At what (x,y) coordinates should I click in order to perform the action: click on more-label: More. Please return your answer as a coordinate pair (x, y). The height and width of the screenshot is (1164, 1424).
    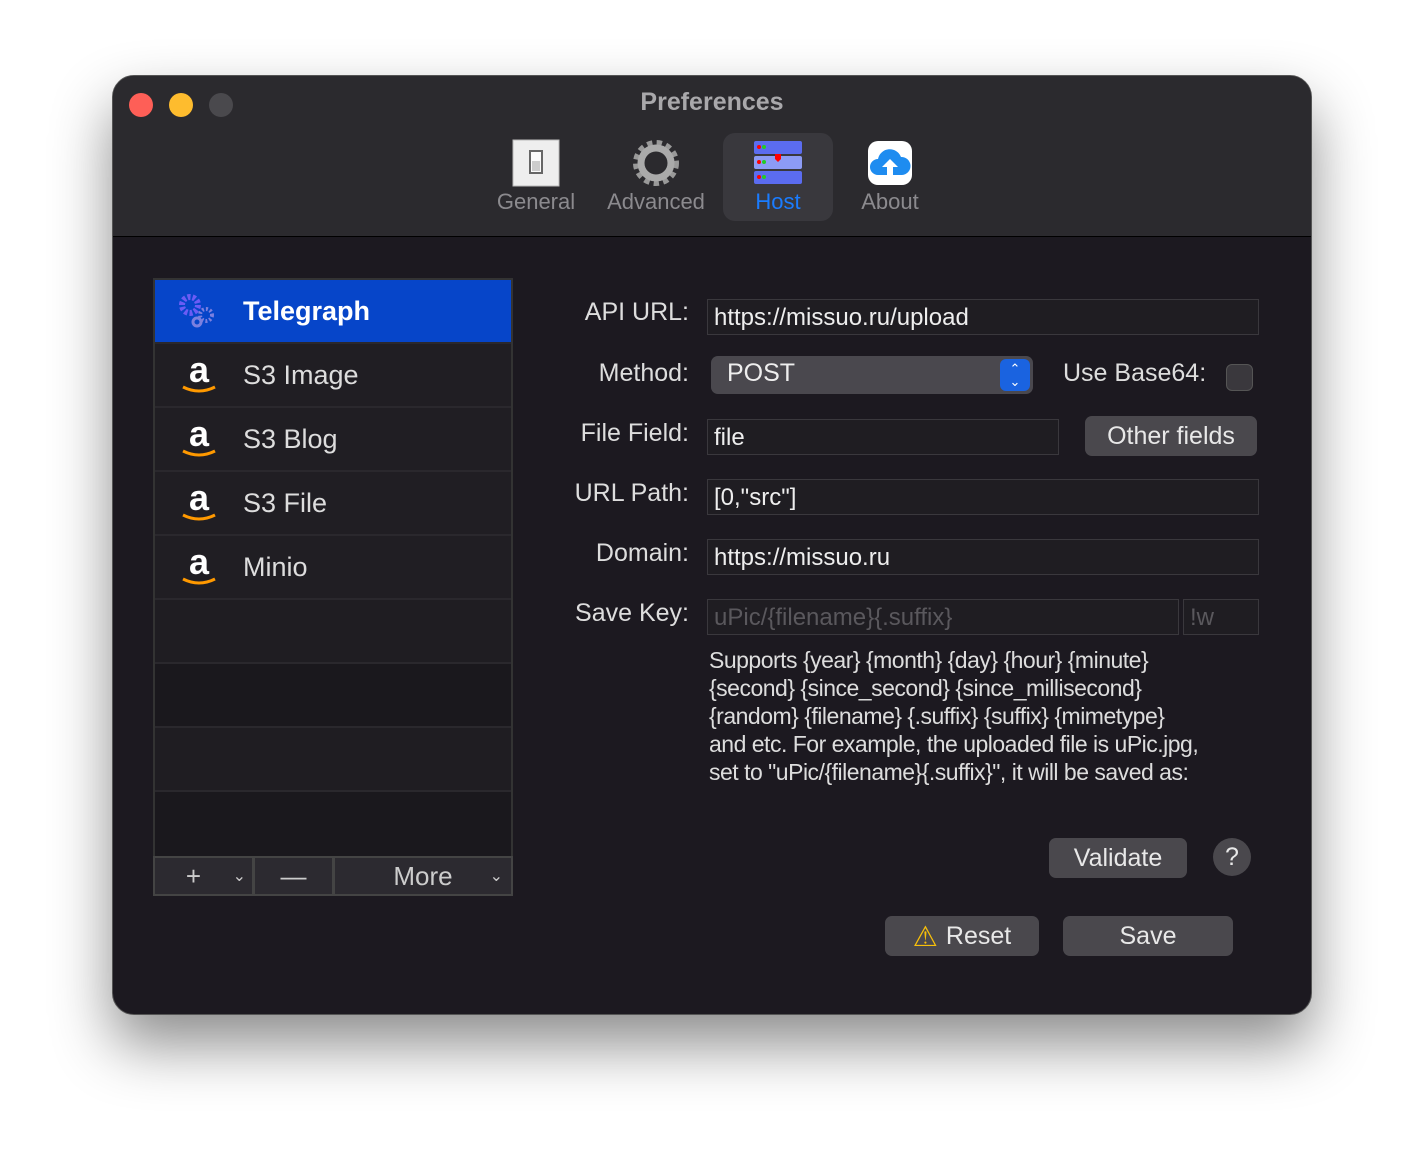
    Looking at the image, I should click on (423, 875).